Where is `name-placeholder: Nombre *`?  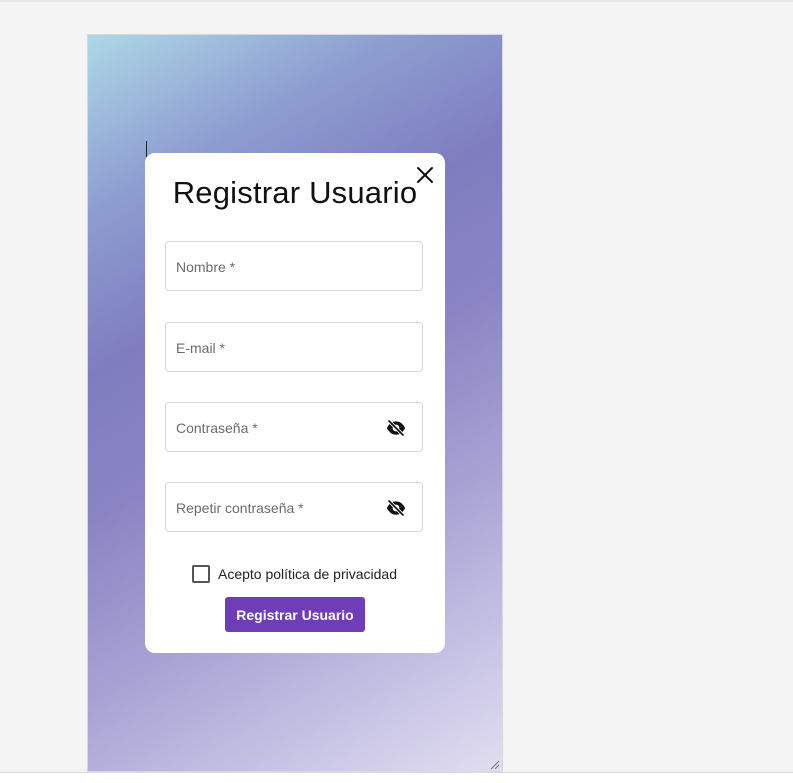 name-placeholder: Nombre * is located at coordinates (206, 267).